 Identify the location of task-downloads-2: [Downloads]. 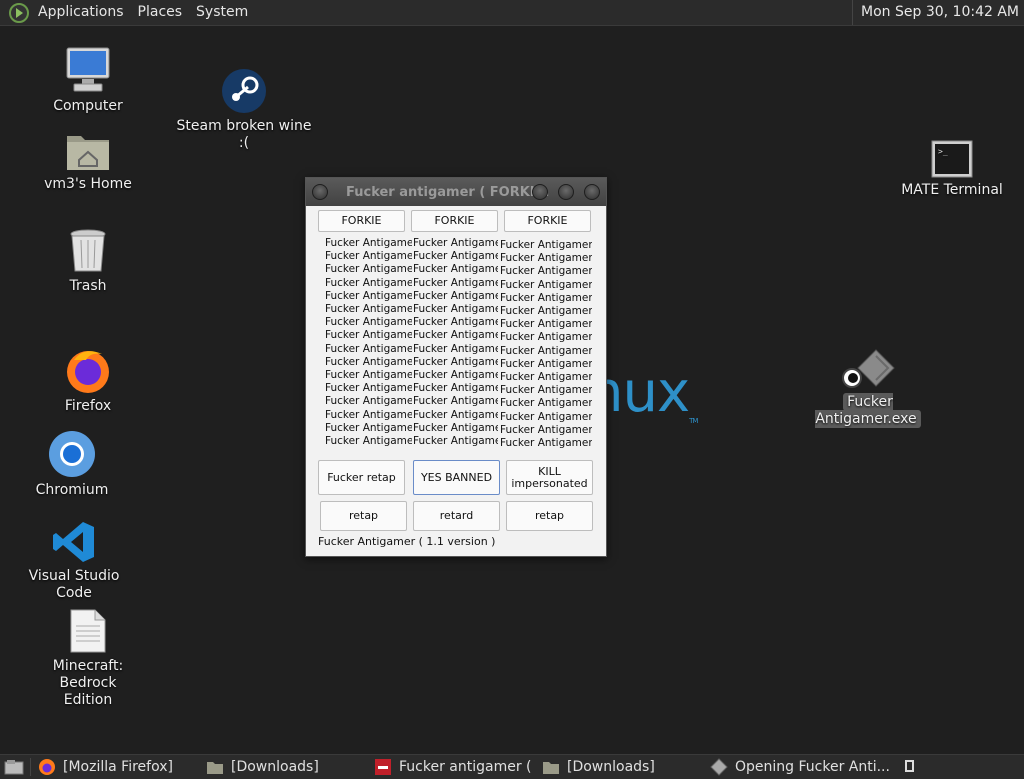
(622, 767).